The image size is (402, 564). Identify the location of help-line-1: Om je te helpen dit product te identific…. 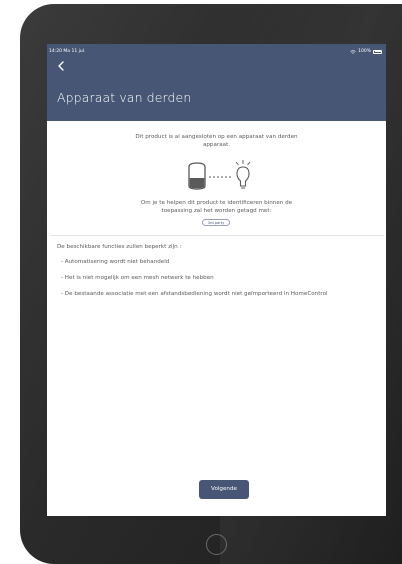
(216, 203).